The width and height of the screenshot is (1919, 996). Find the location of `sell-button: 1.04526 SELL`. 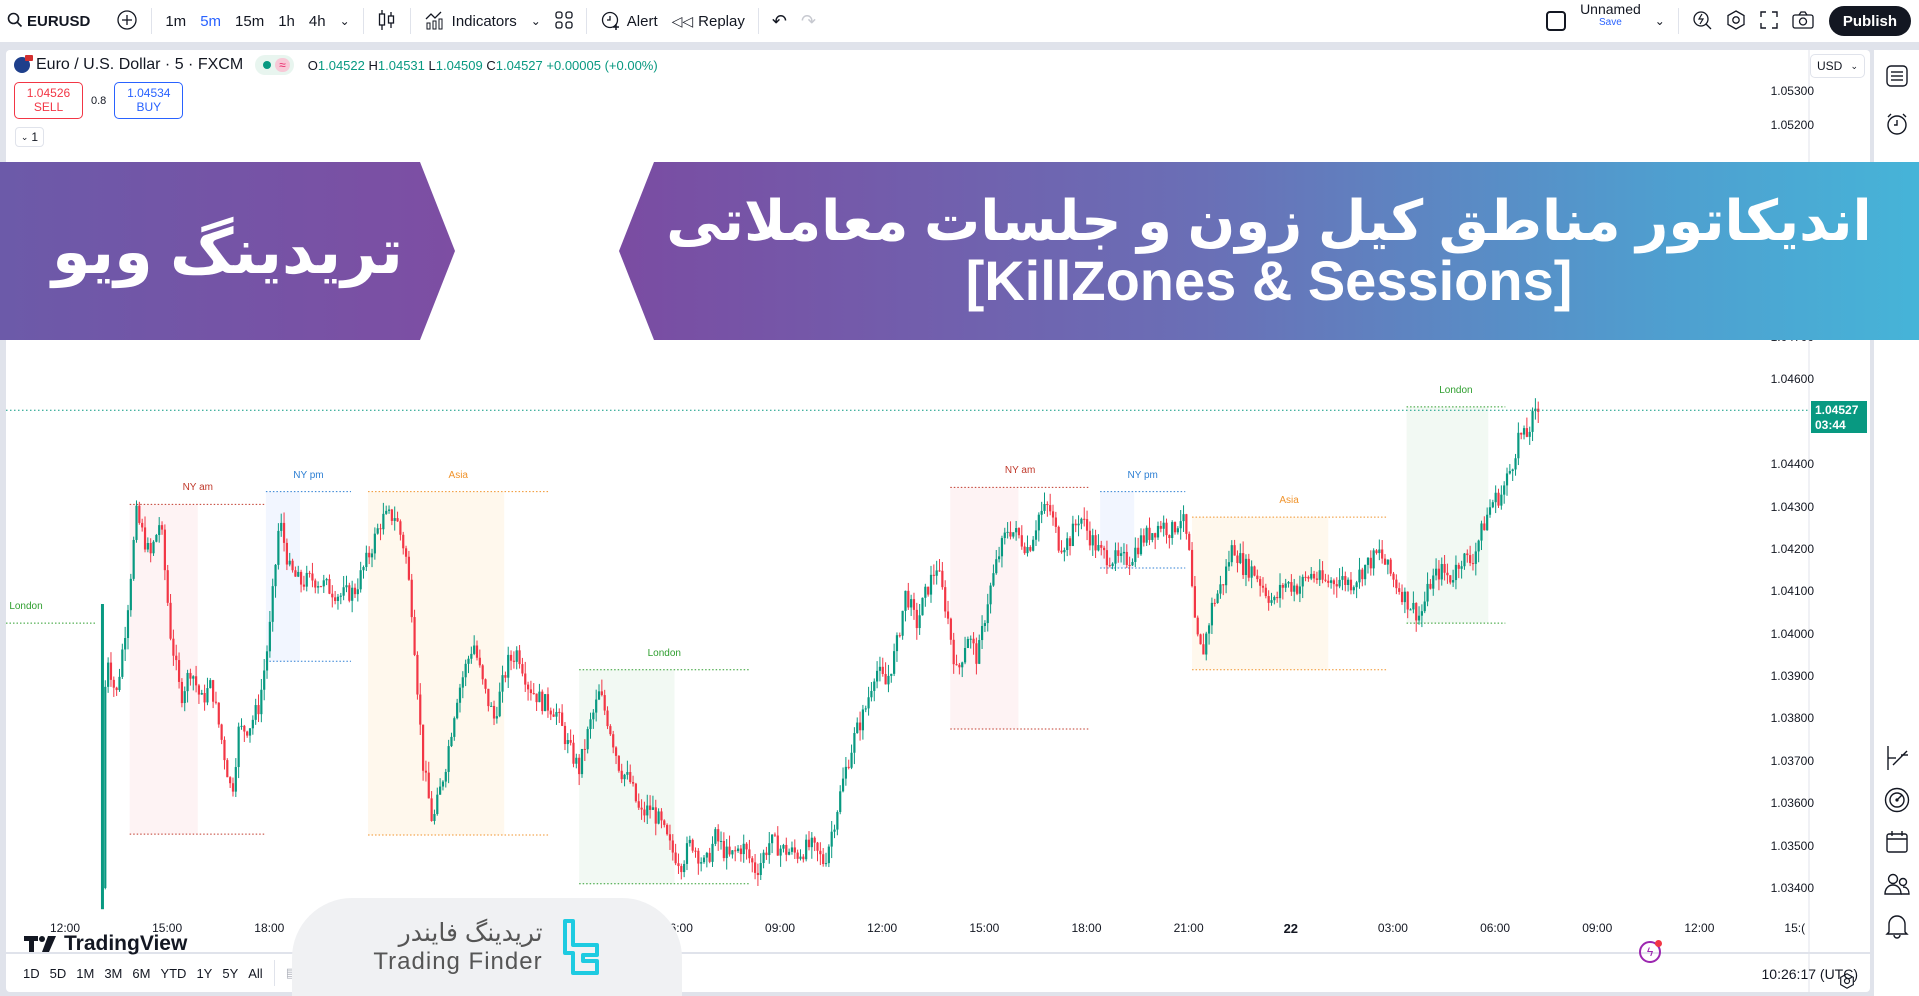

sell-button: 1.04526 SELL is located at coordinates (48, 100).